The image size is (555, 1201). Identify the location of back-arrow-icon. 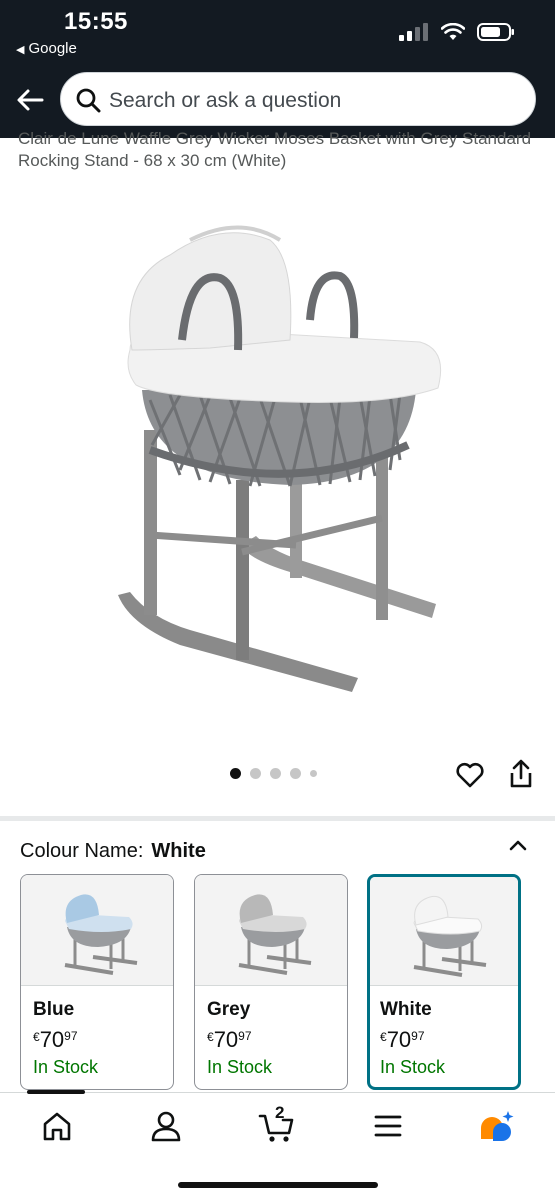
(30, 100).